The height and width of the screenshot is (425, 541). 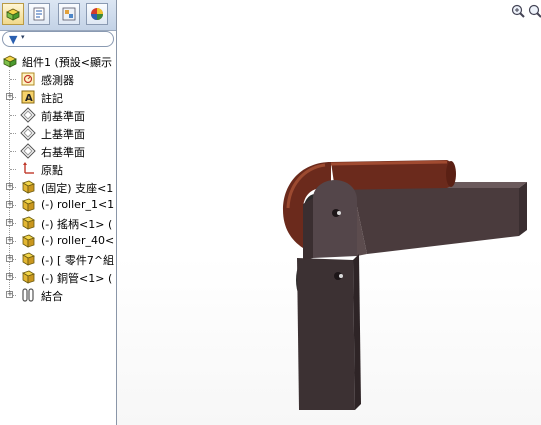 I want to click on tree-item: 原點, so click(x=58, y=169).